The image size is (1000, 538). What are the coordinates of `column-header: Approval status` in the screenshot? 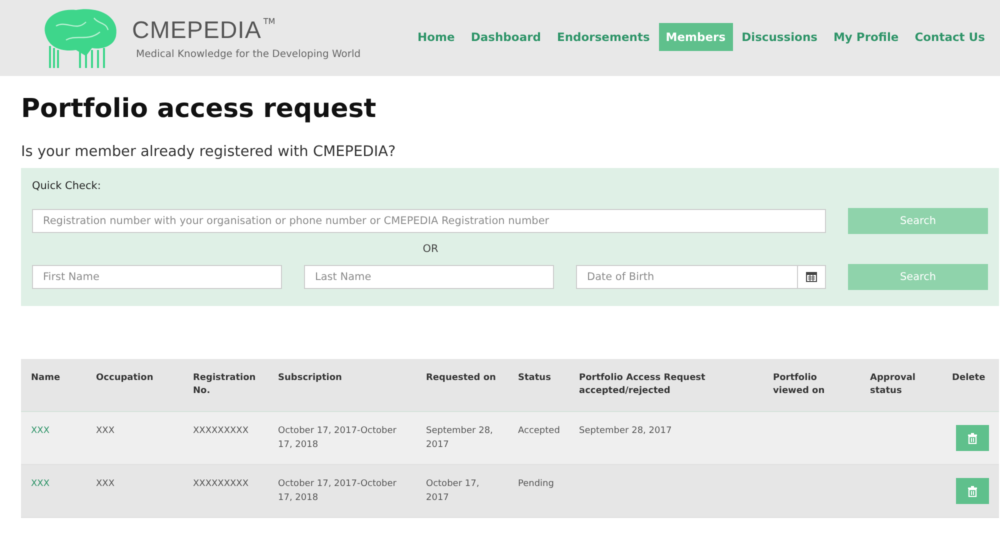 It's located at (893, 384).